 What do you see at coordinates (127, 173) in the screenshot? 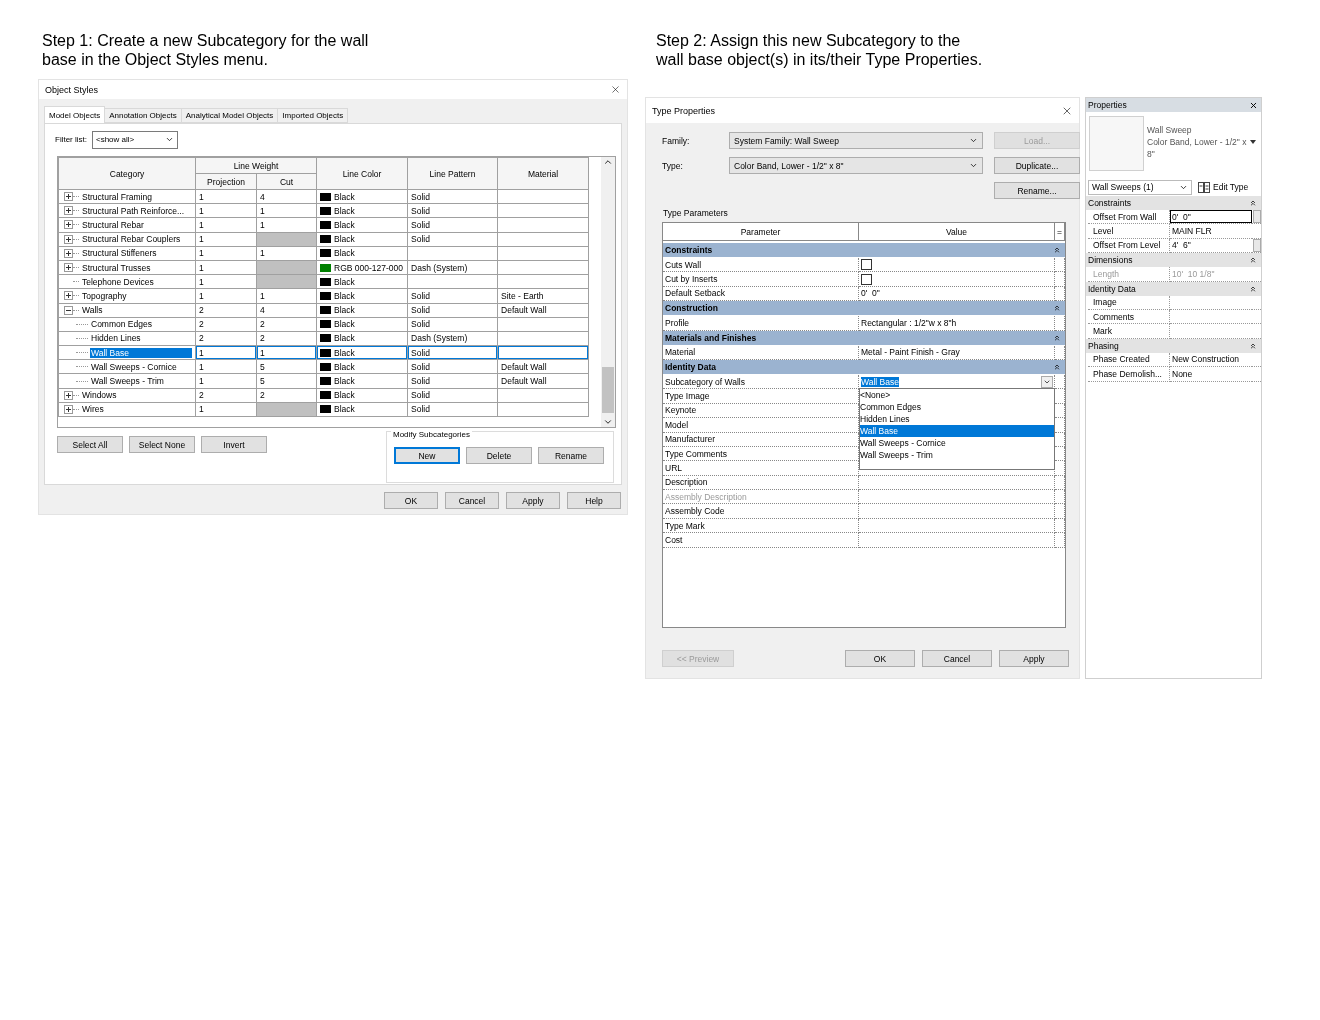
I see `column-header: Category` at bounding box center [127, 173].